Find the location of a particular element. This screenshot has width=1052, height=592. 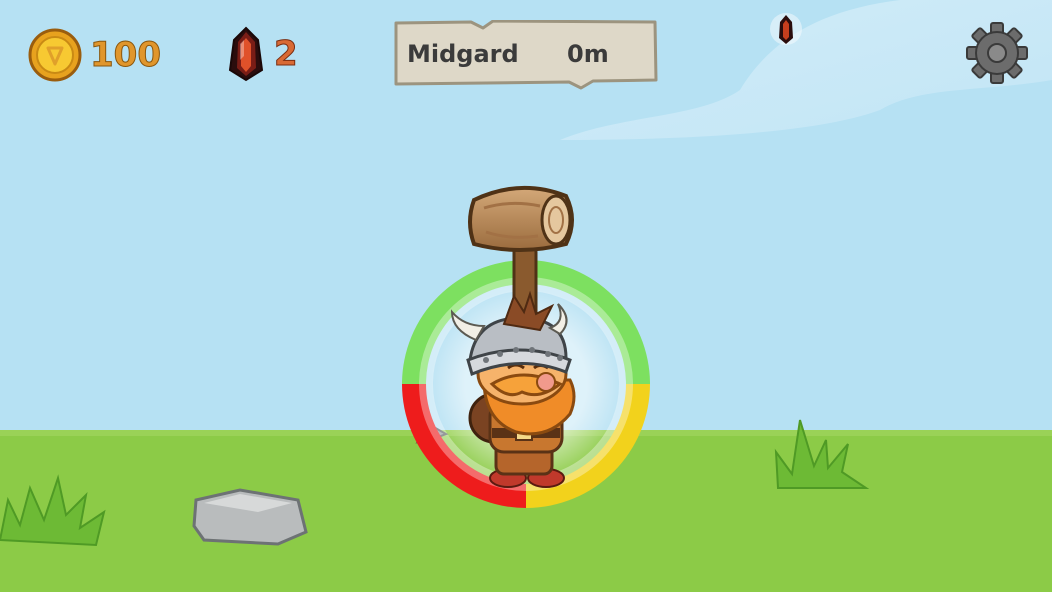

gem-count: 2 is located at coordinates (286, 54).